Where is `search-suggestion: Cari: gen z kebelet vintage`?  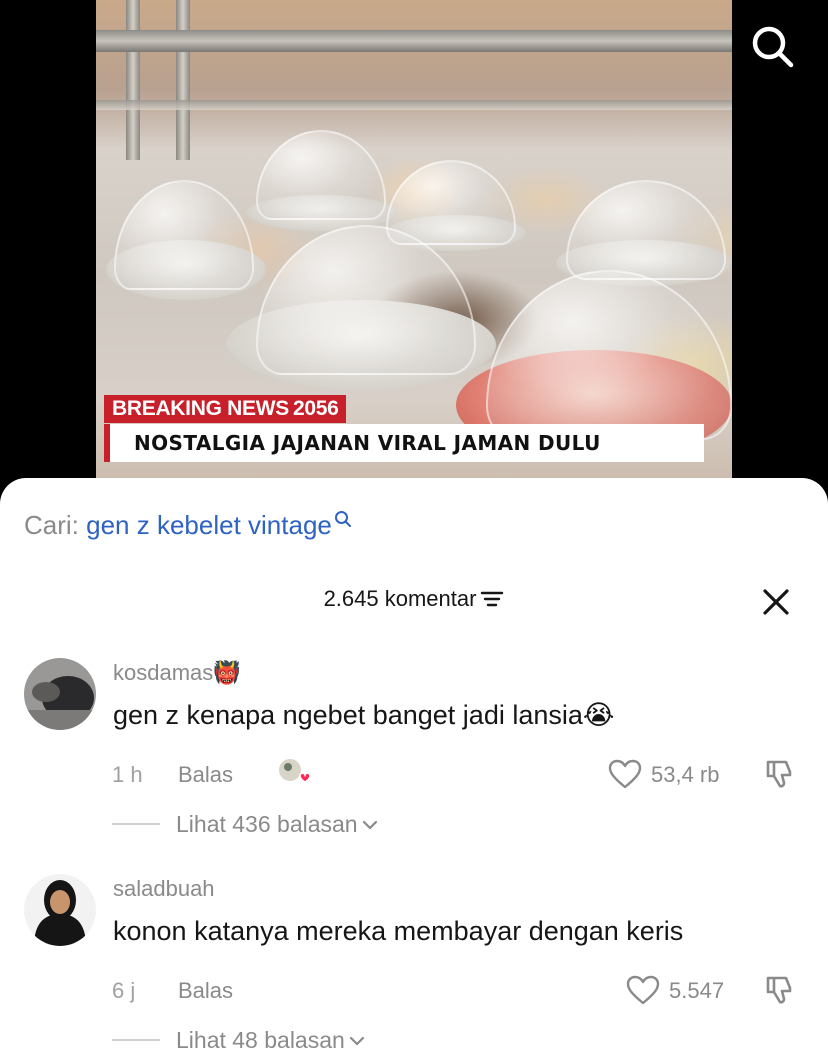 search-suggestion: Cari: gen z kebelet vintage is located at coordinates (188, 525).